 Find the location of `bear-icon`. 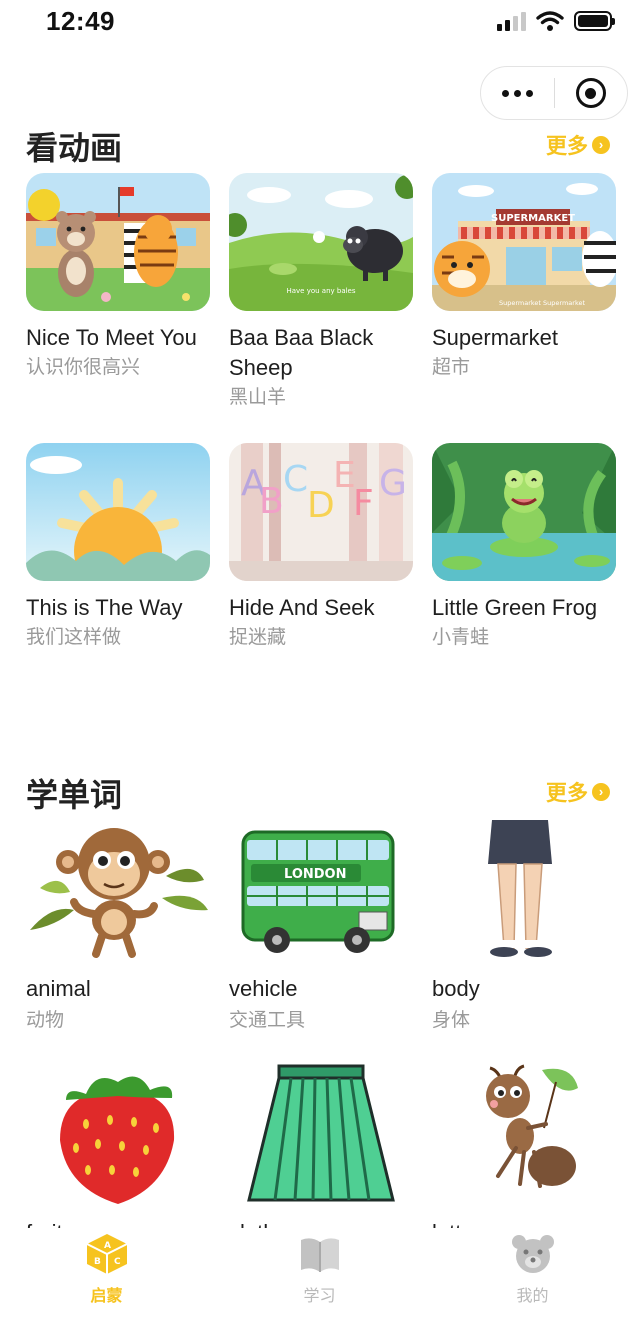

bear-icon is located at coordinates (532, 1254).